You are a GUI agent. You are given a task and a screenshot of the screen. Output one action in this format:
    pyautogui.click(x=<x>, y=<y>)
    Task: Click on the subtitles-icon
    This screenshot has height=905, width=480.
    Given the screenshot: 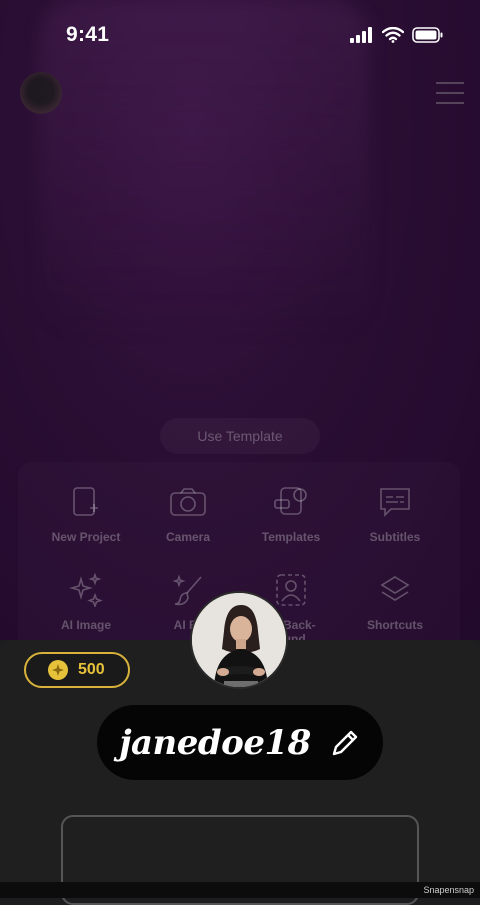 What is the action you would take?
    pyautogui.click(x=395, y=502)
    